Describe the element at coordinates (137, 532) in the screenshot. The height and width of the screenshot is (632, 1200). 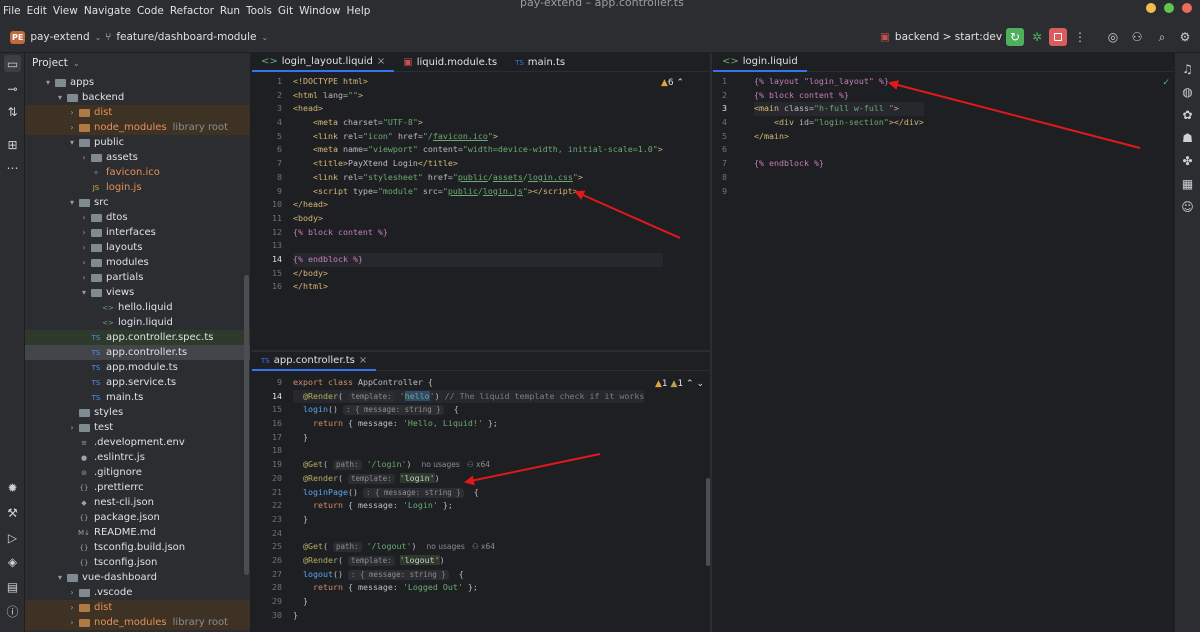
I see `tree-file: M↓ README.md` at that location.